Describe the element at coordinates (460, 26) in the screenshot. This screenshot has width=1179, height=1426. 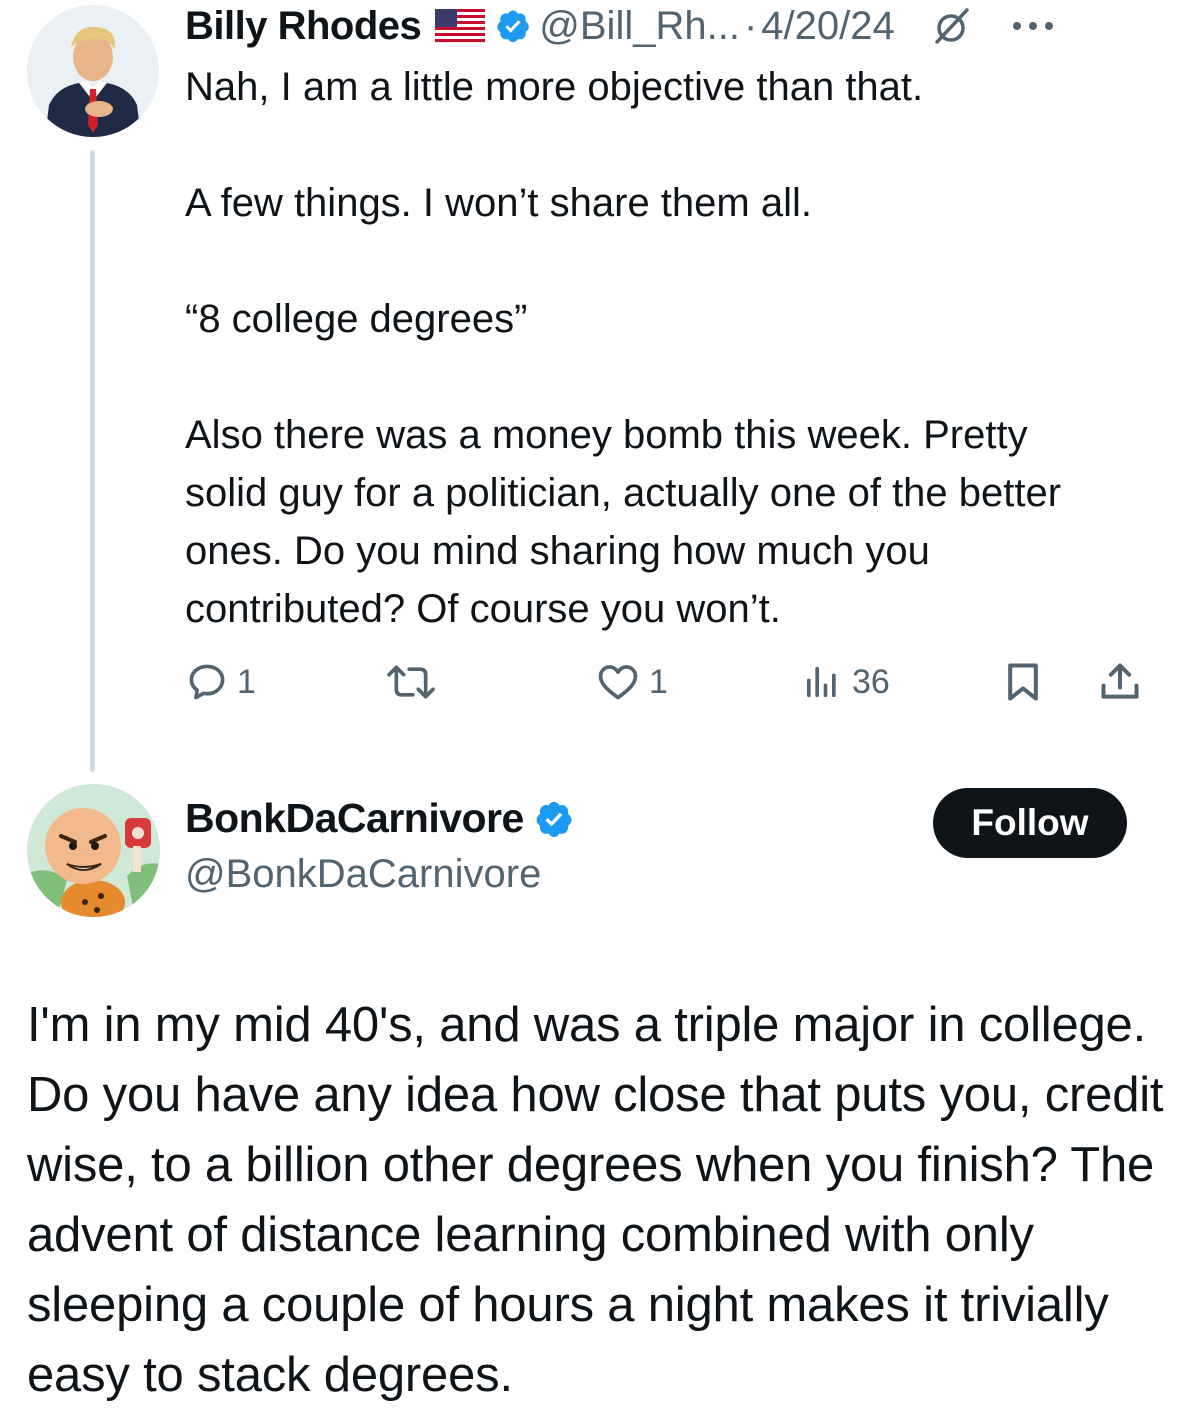
I see `flag-us-icon` at that location.